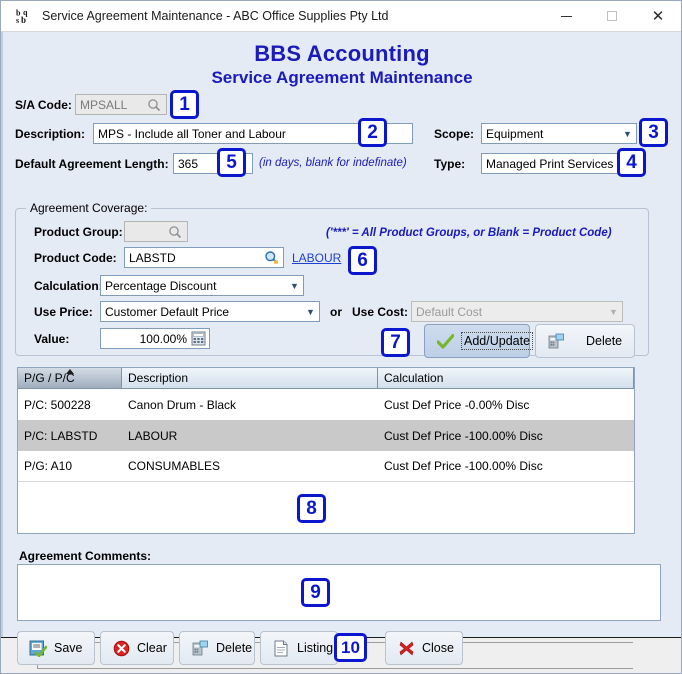  What do you see at coordinates (438, 648) in the screenshot?
I see `close-window-label: Close` at bounding box center [438, 648].